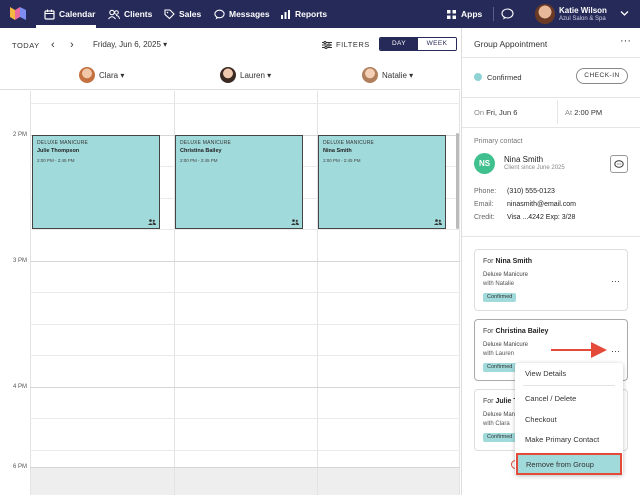 The height and width of the screenshot is (495, 640). What do you see at coordinates (459, 293) in the screenshot?
I see `column-divider` at bounding box center [459, 293].